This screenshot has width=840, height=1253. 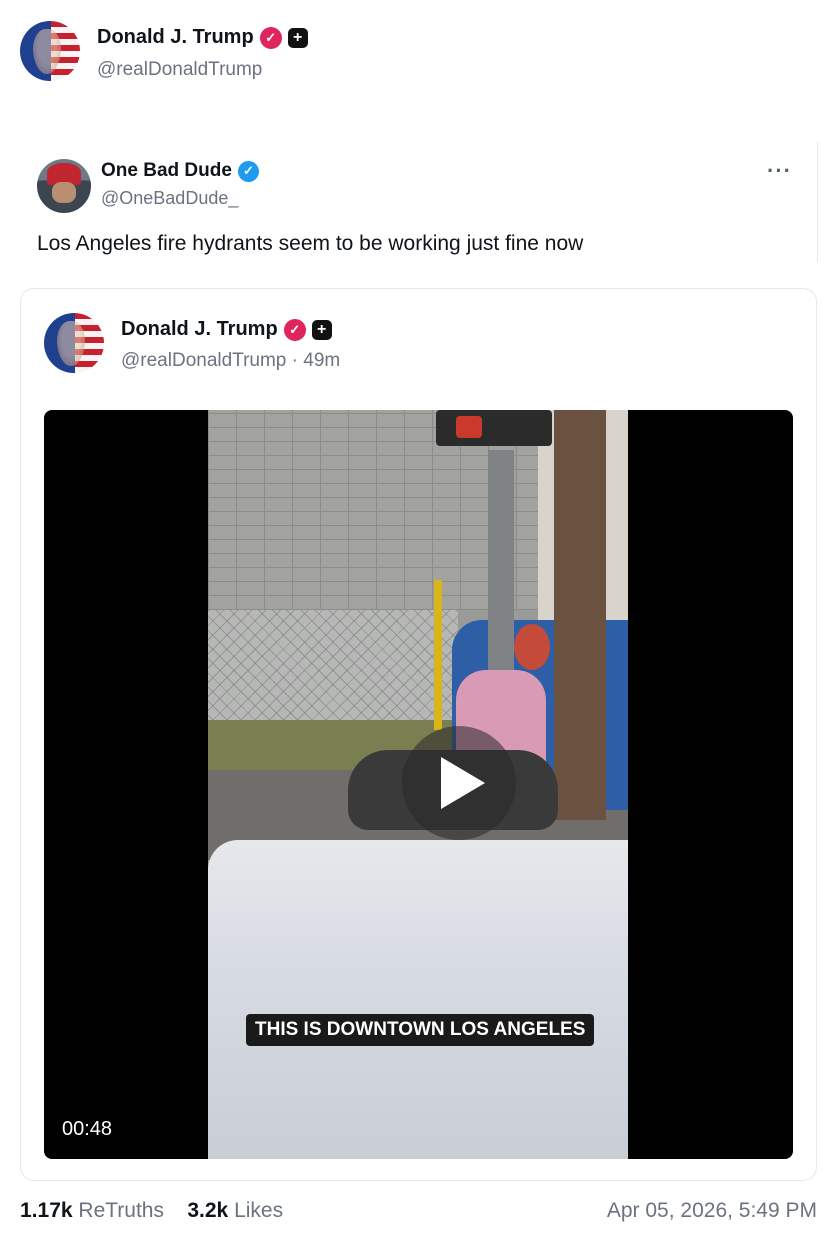 I want to click on reposted-handle: @OneBadDude_, so click(x=169, y=198).